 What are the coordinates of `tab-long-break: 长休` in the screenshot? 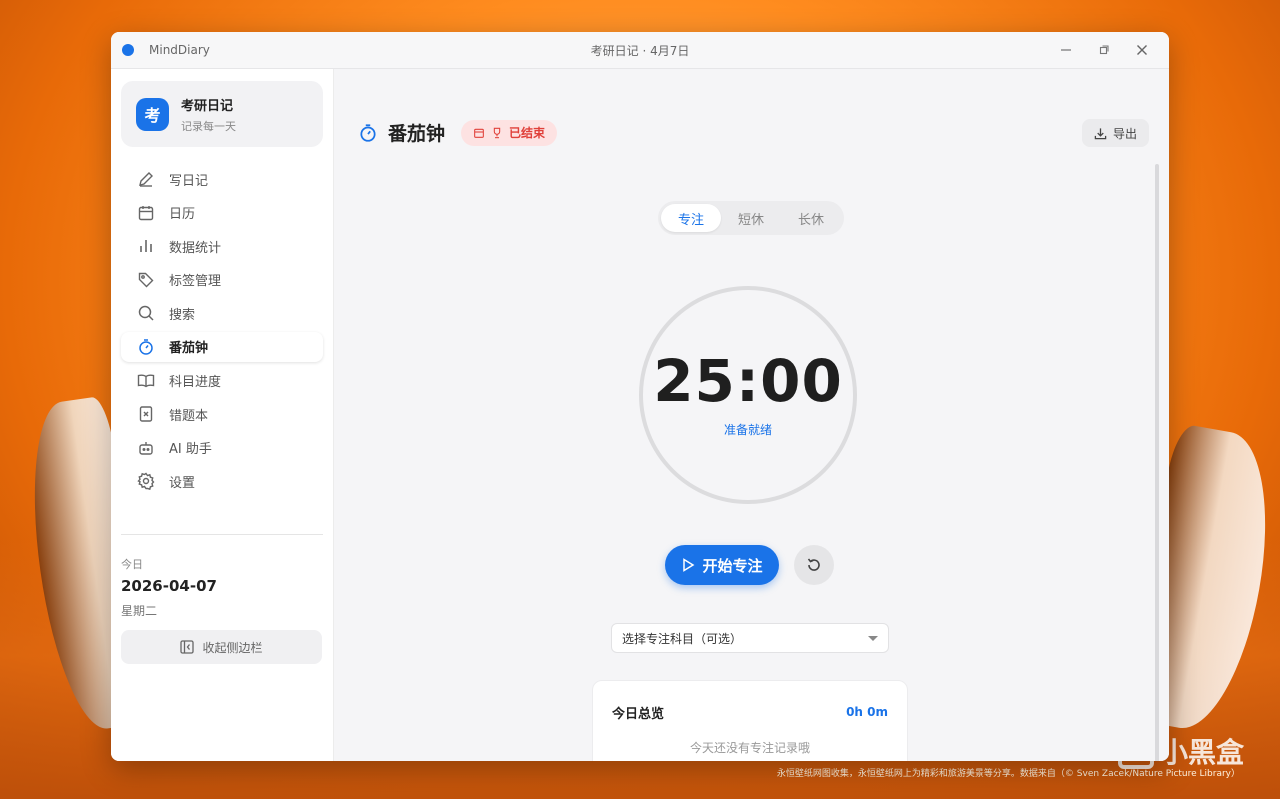 It's located at (811, 218).